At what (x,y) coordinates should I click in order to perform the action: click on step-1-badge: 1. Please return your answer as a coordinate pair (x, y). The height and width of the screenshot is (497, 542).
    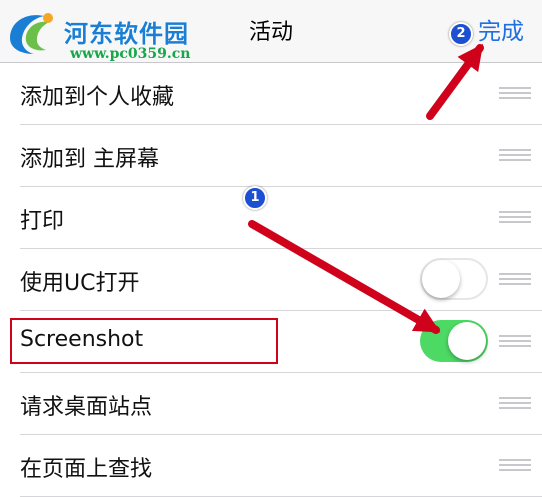
    Looking at the image, I should click on (255, 198).